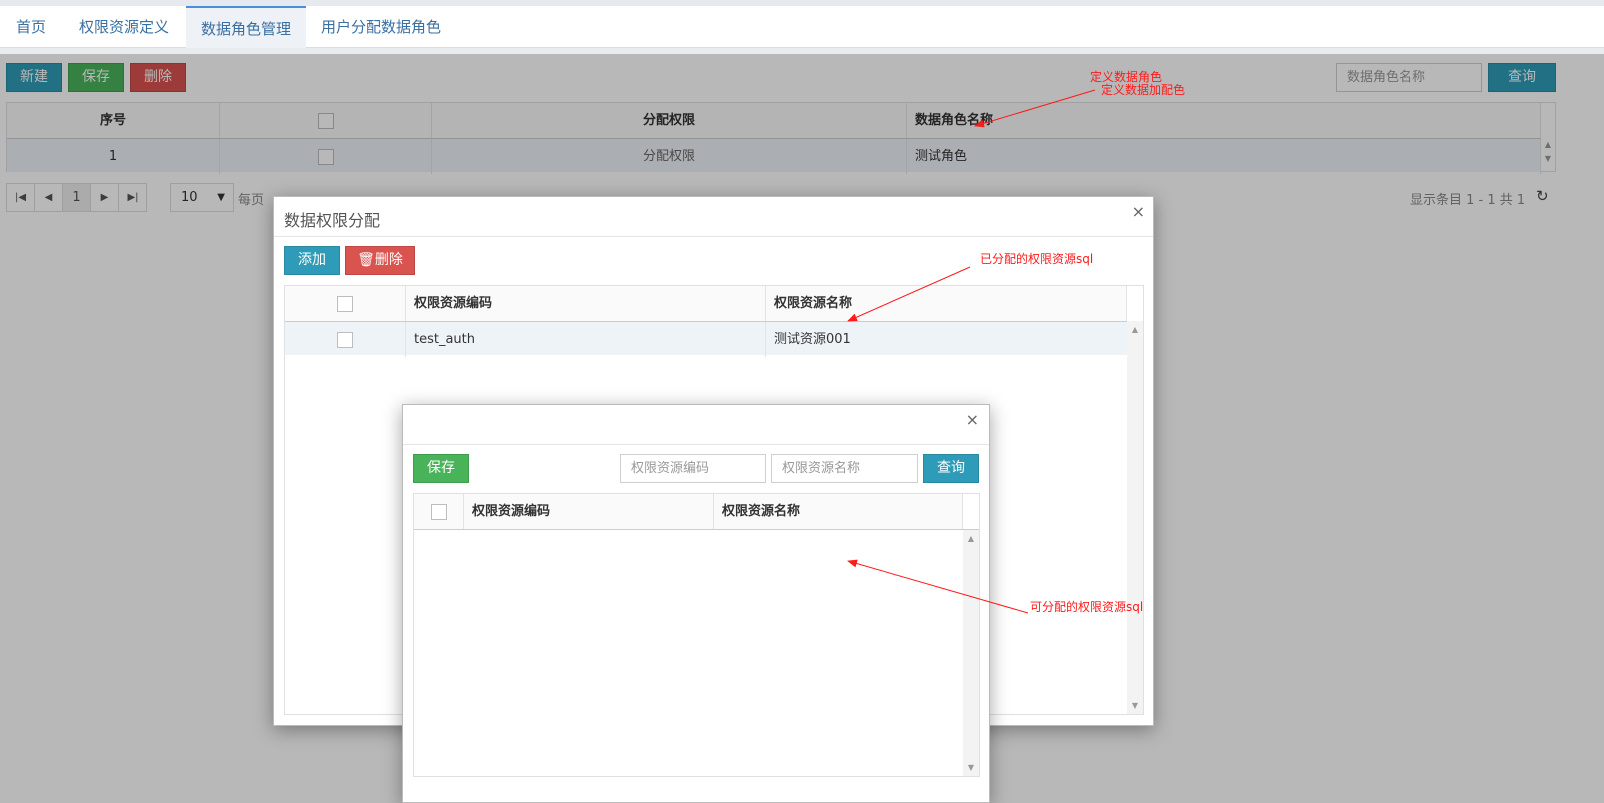 The image size is (1604, 803). What do you see at coordinates (31, 27) in the screenshot?
I see `tab-home: 首页` at bounding box center [31, 27].